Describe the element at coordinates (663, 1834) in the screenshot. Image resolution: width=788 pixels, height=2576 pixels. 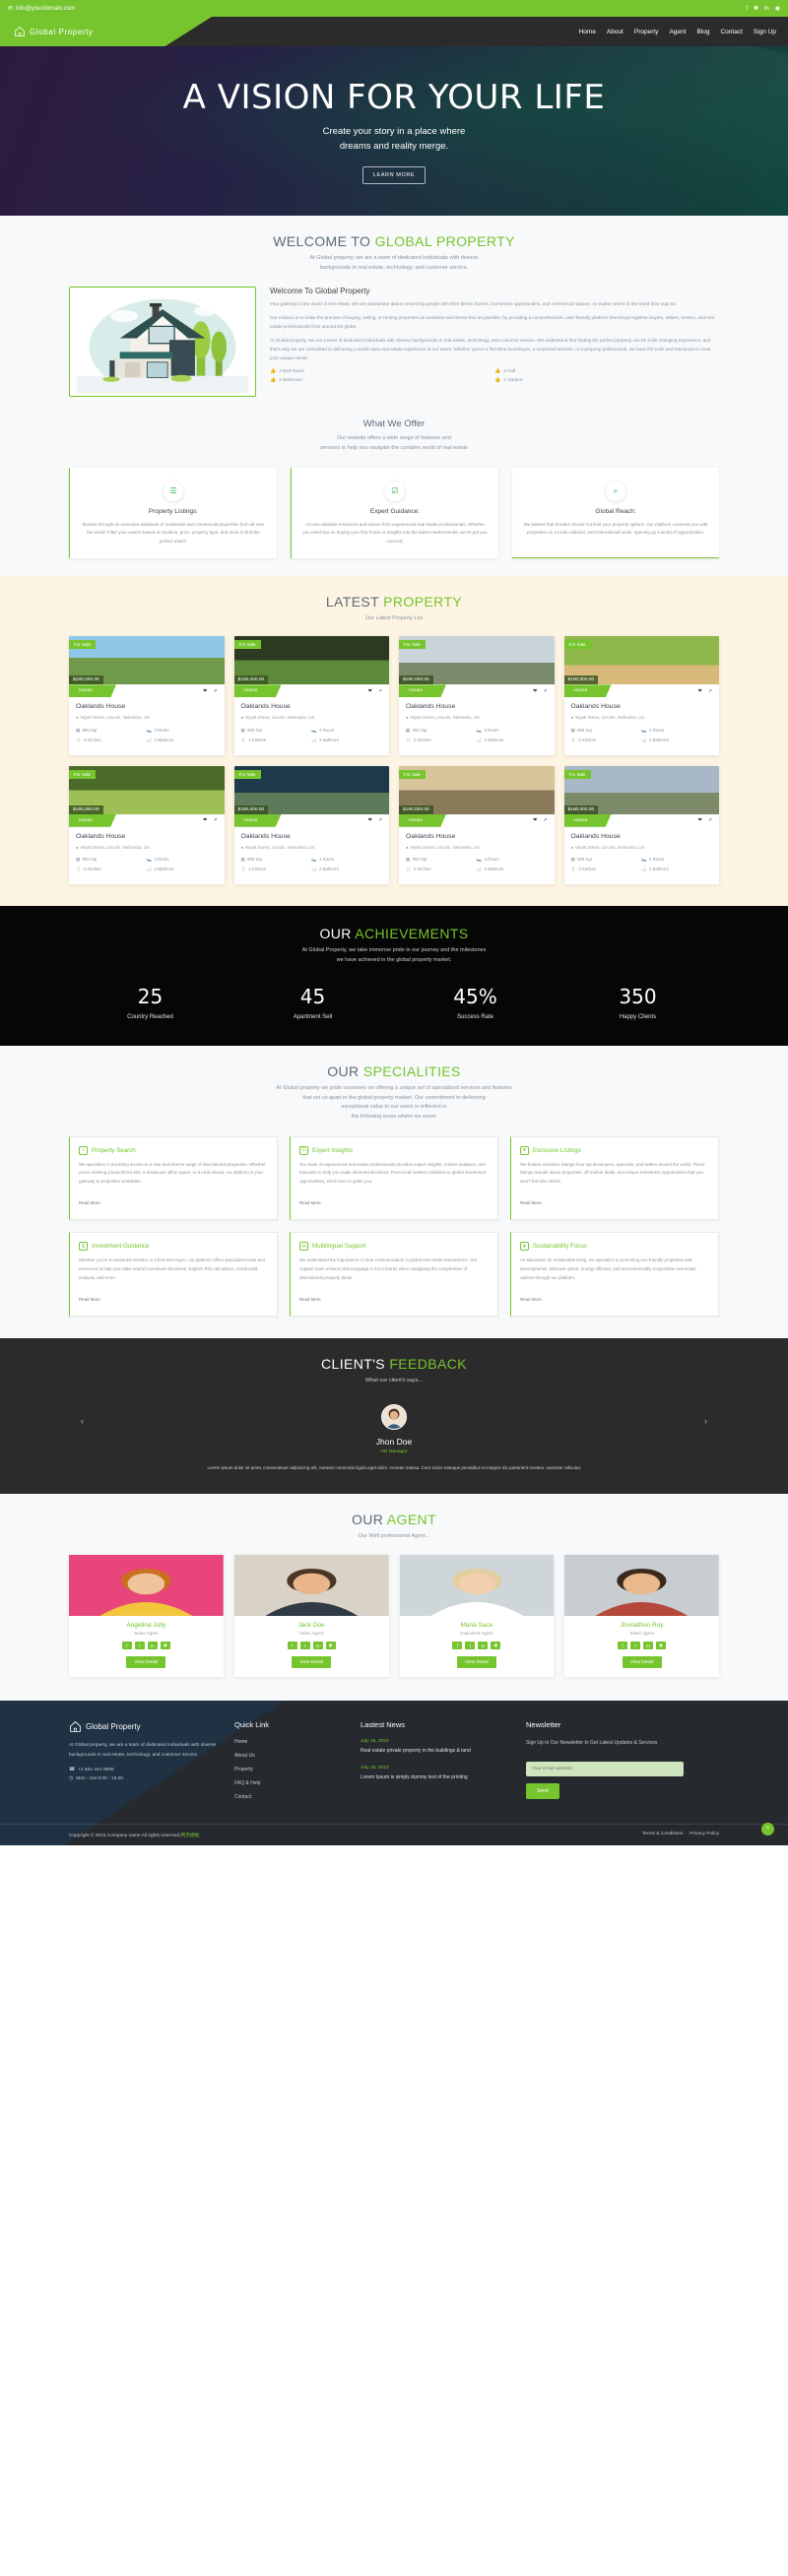
I see `terms-link: Terms & Conditions` at that location.